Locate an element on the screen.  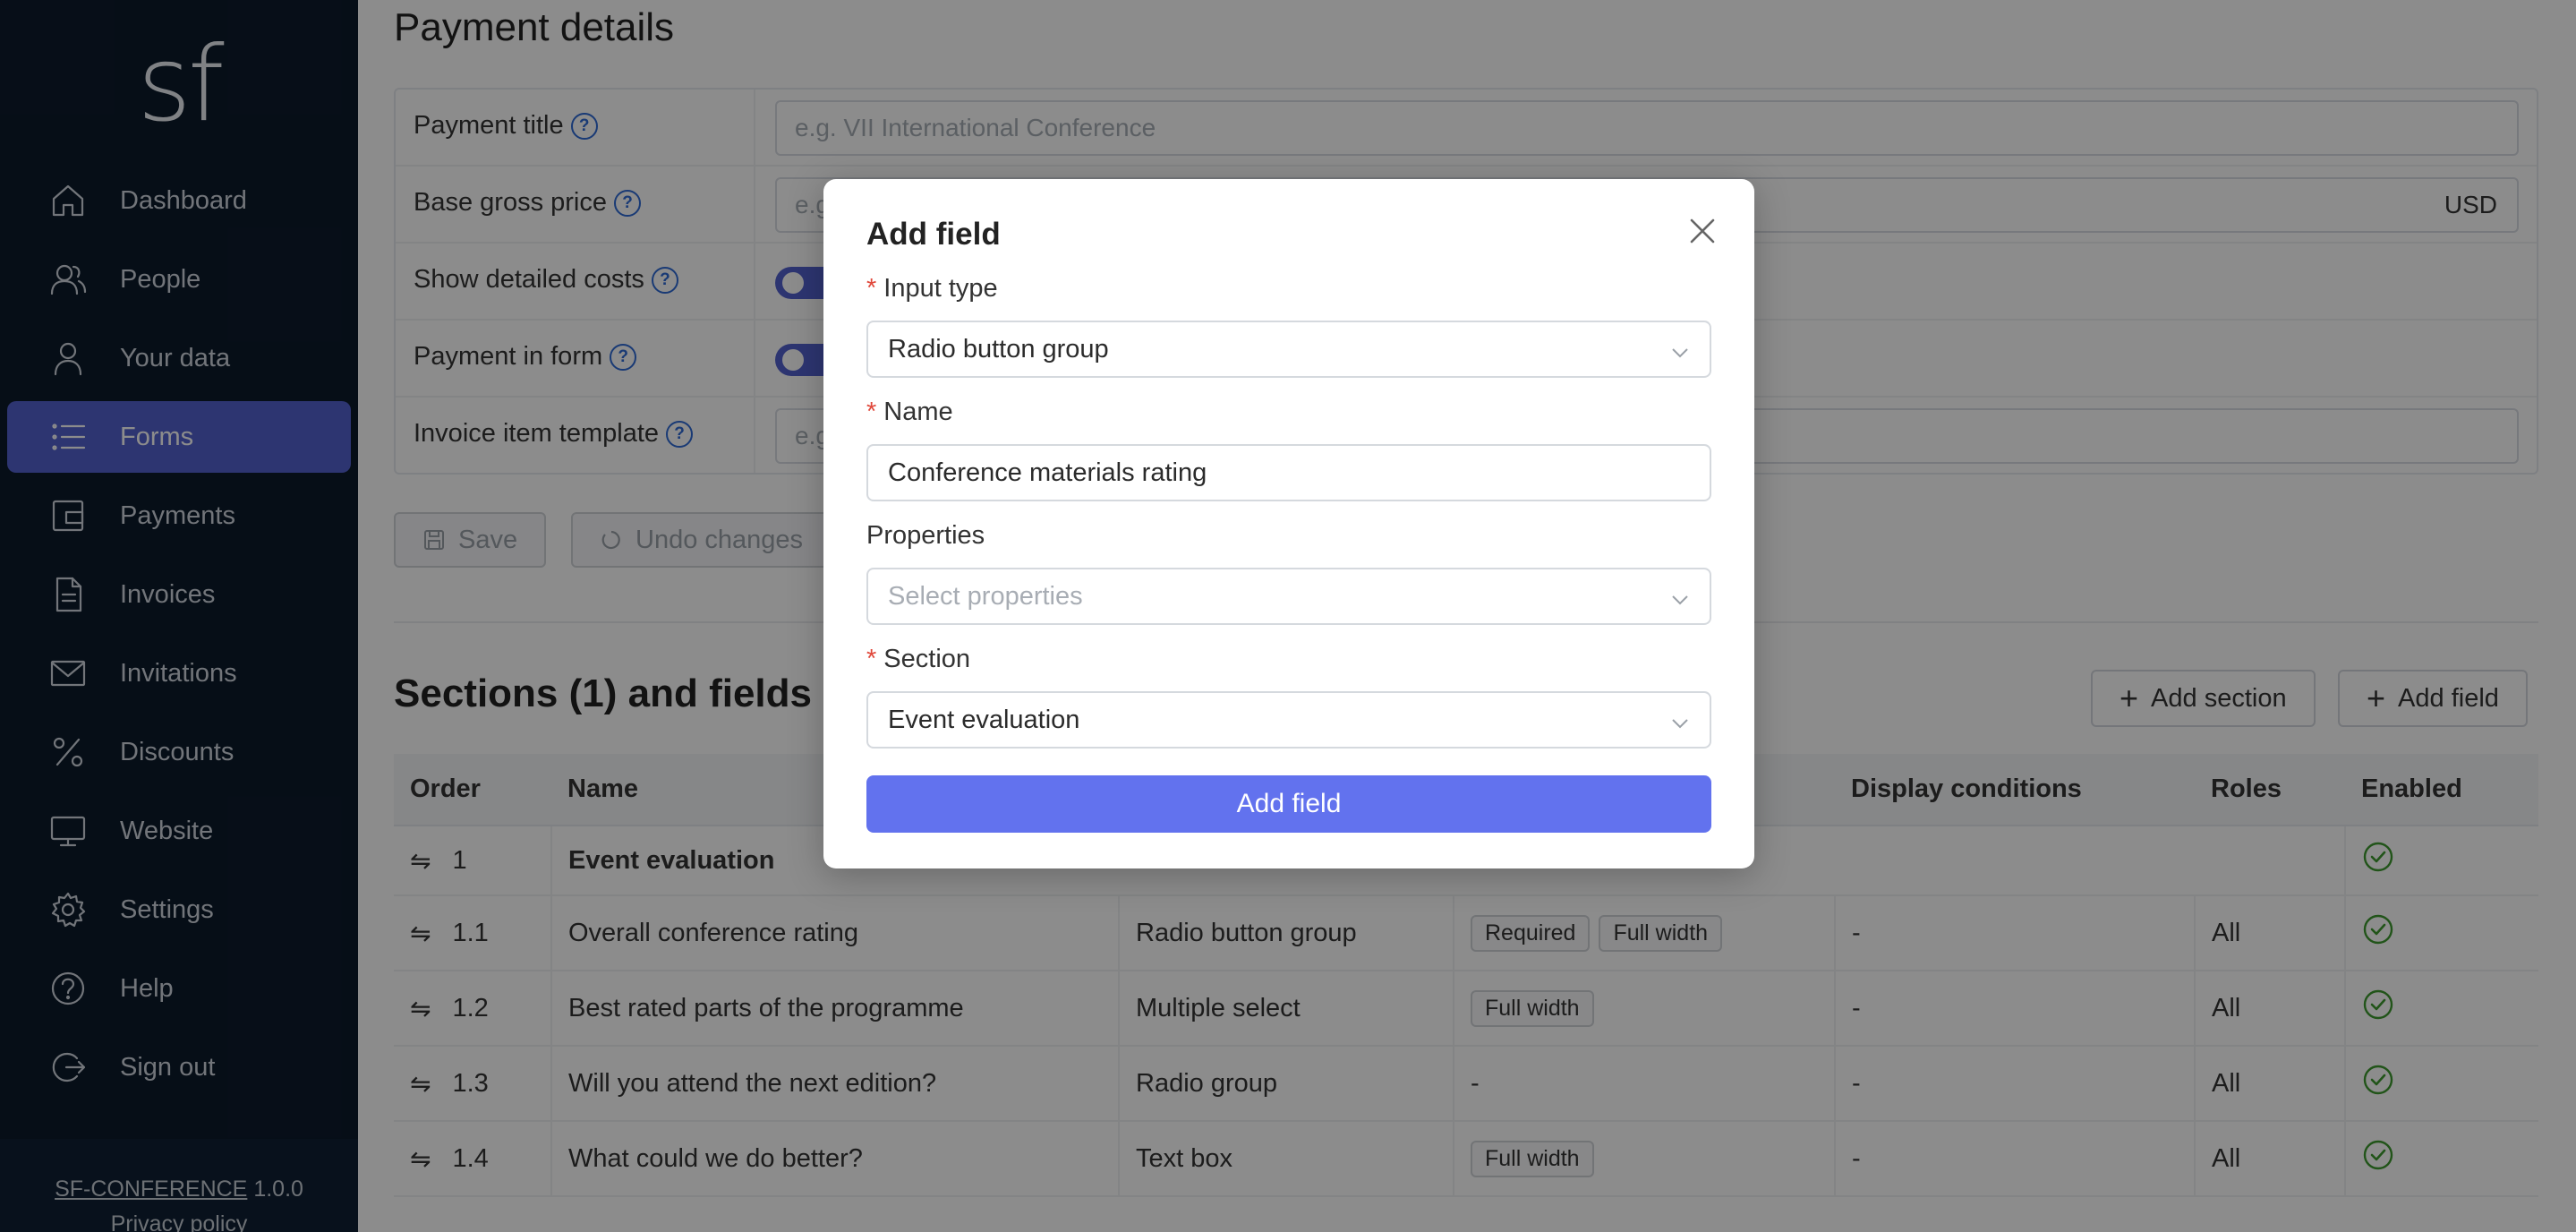
properties-placeholder: Select properties is located at coordinates (985, 596).